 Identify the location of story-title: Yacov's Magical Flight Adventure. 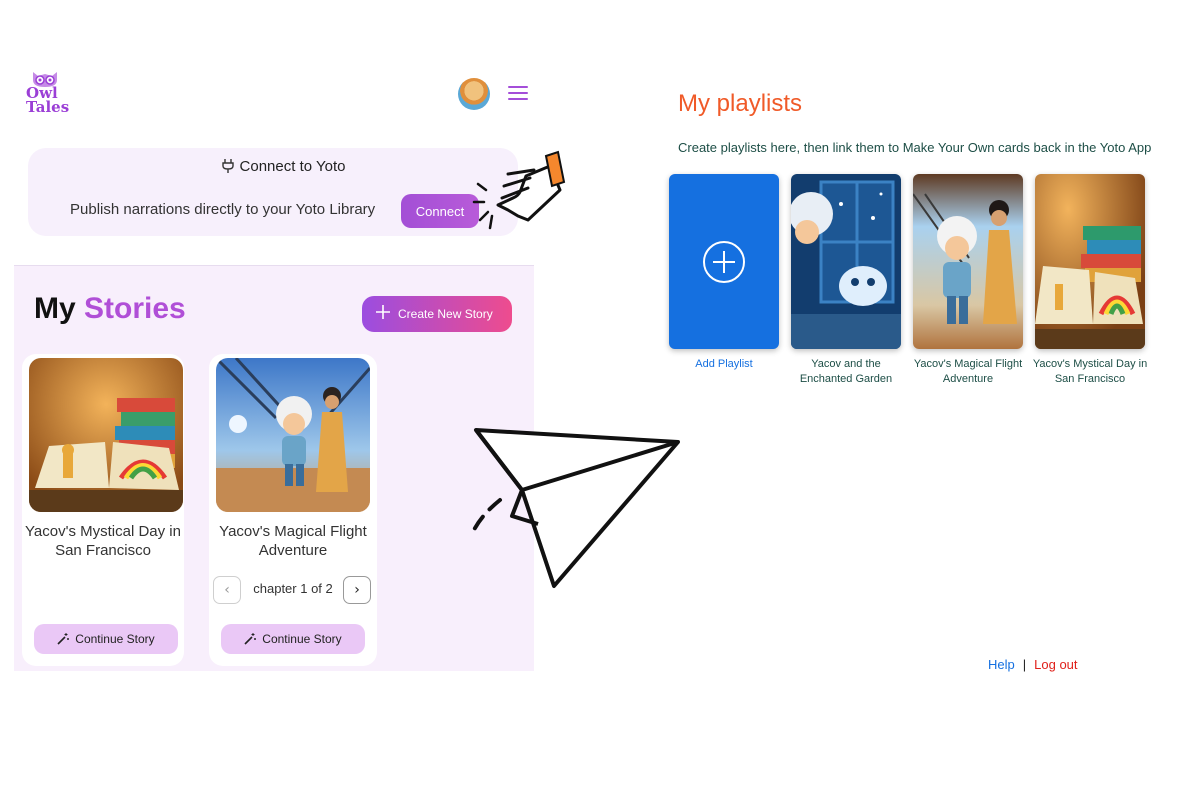
(293, 541).